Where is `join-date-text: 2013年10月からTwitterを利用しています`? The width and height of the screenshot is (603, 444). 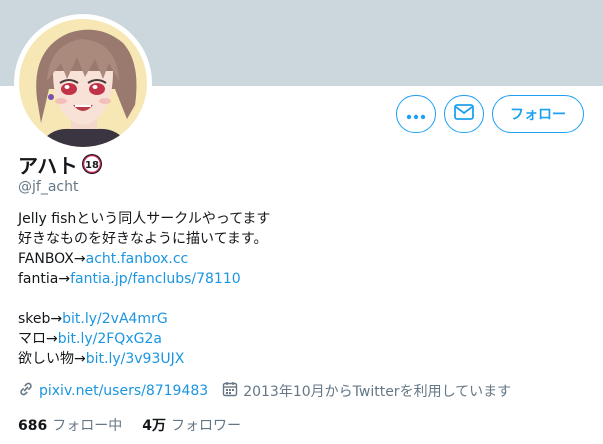
join-date-text: 2013年10月からTwitterを利用しています is located at coordinates (377, 392).